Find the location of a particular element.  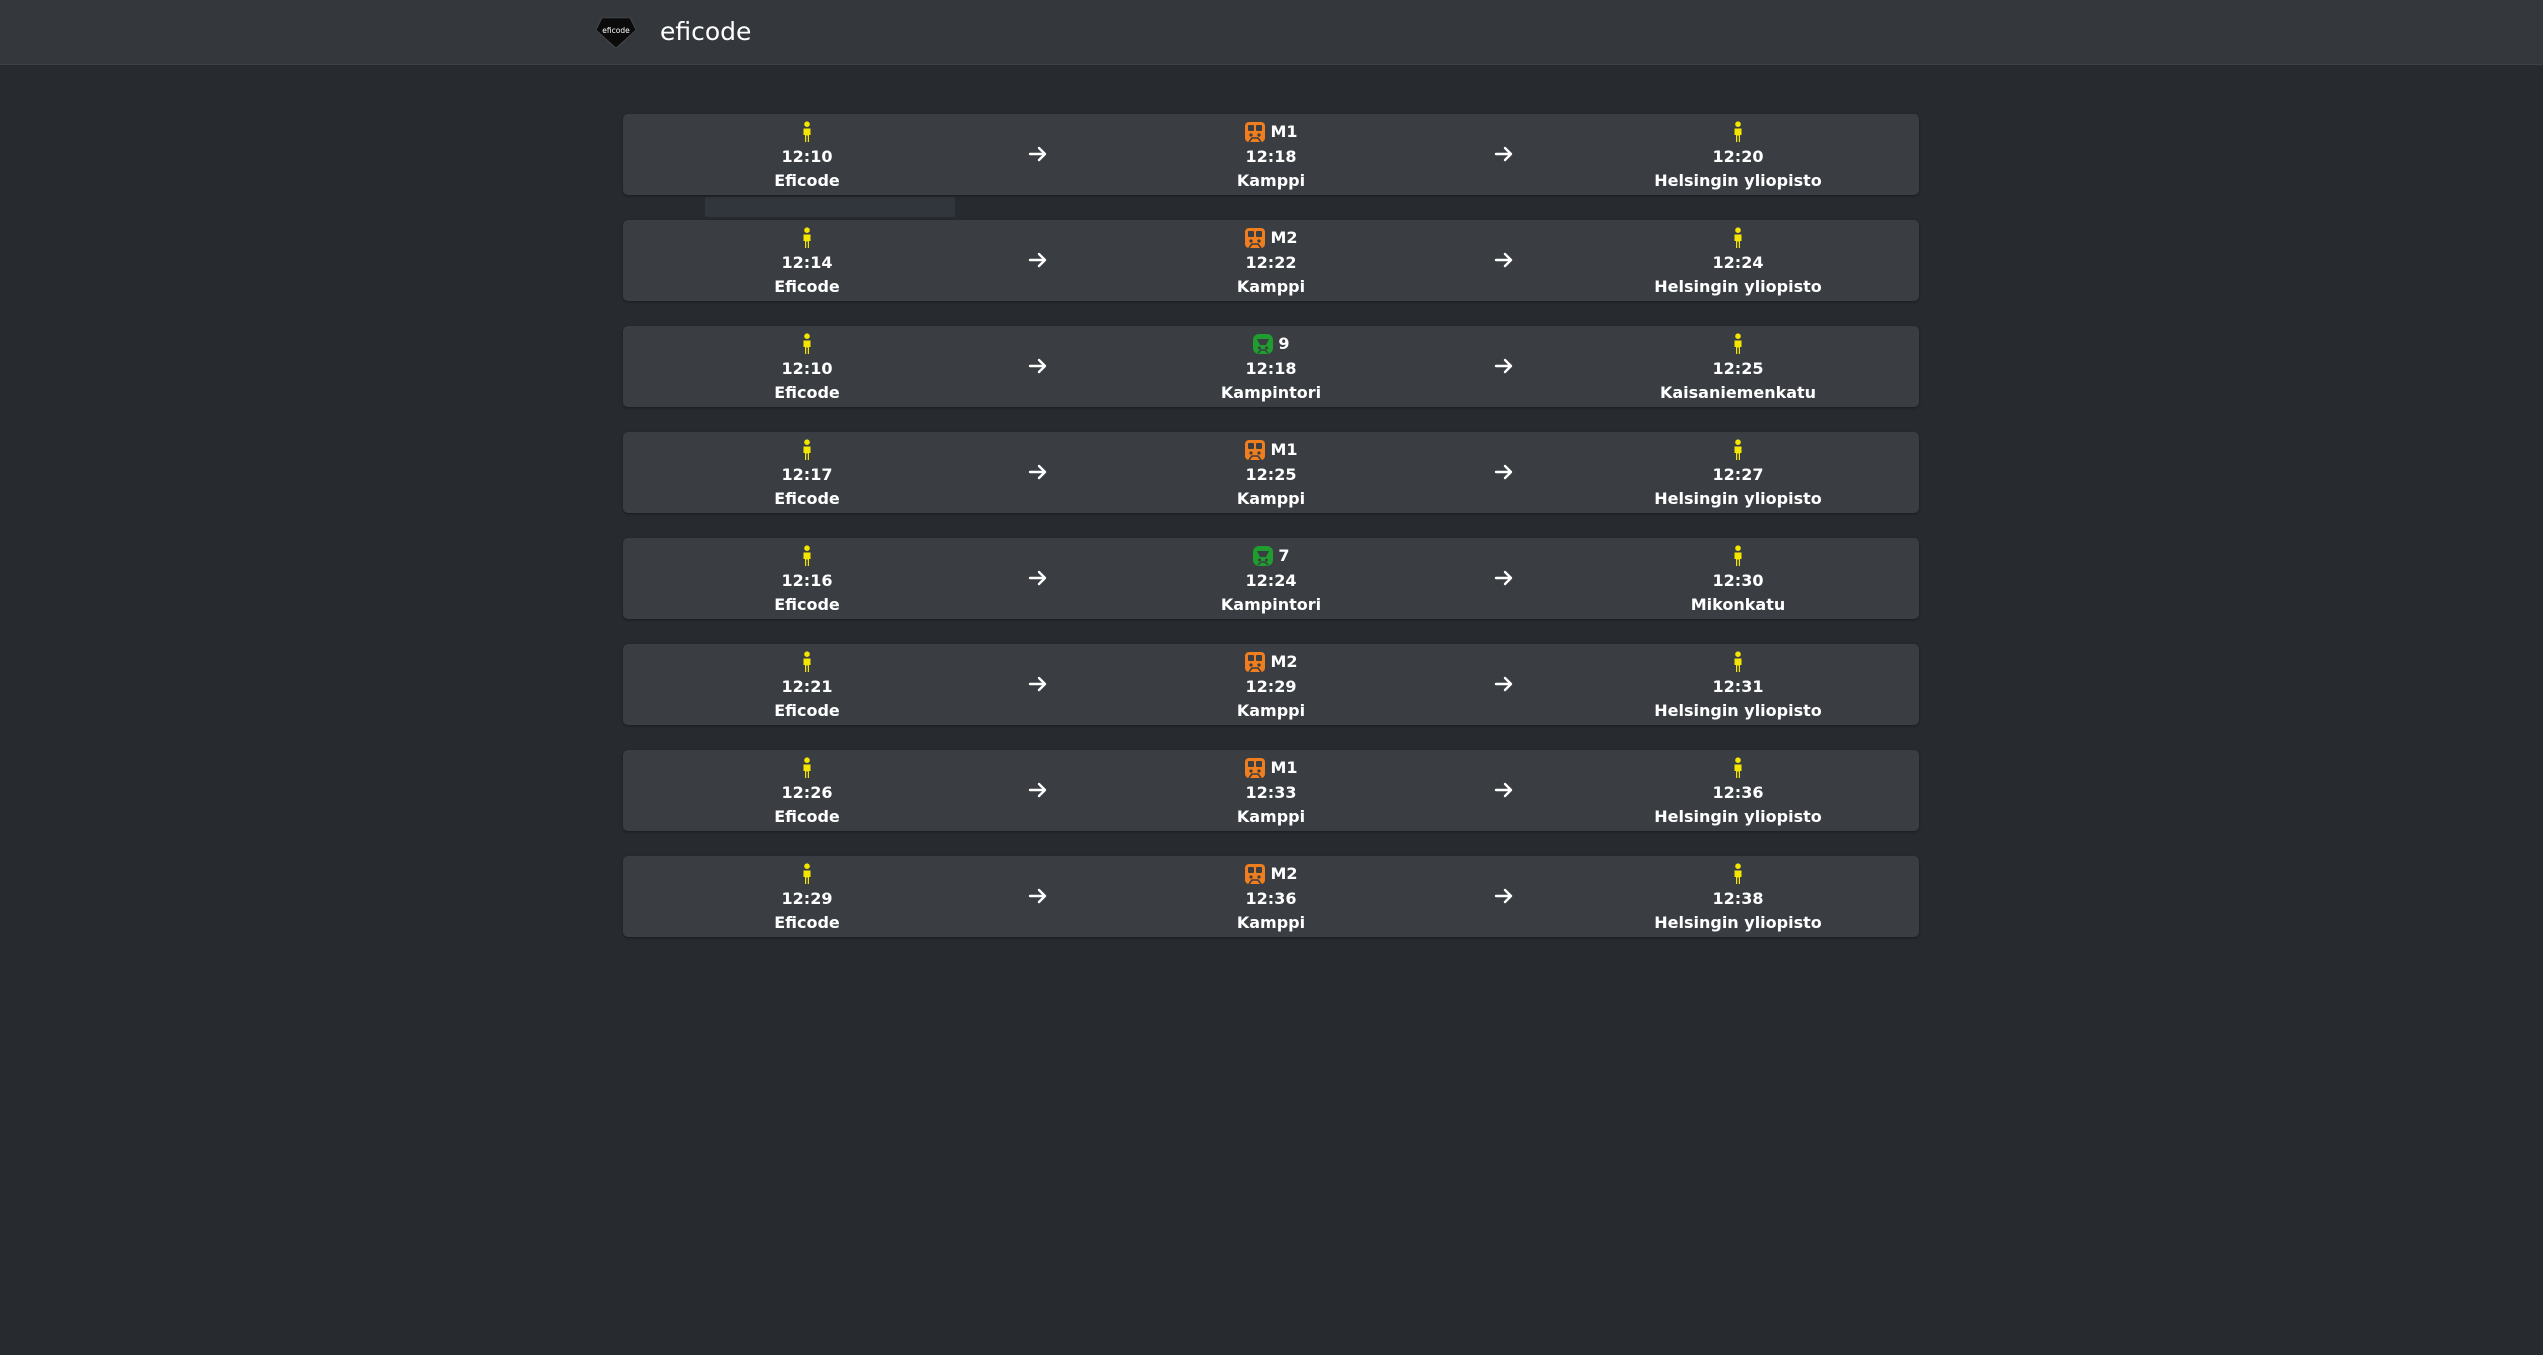

transit-stop: M2 12:22 Kamppi is located at coordinates (1271, 259).